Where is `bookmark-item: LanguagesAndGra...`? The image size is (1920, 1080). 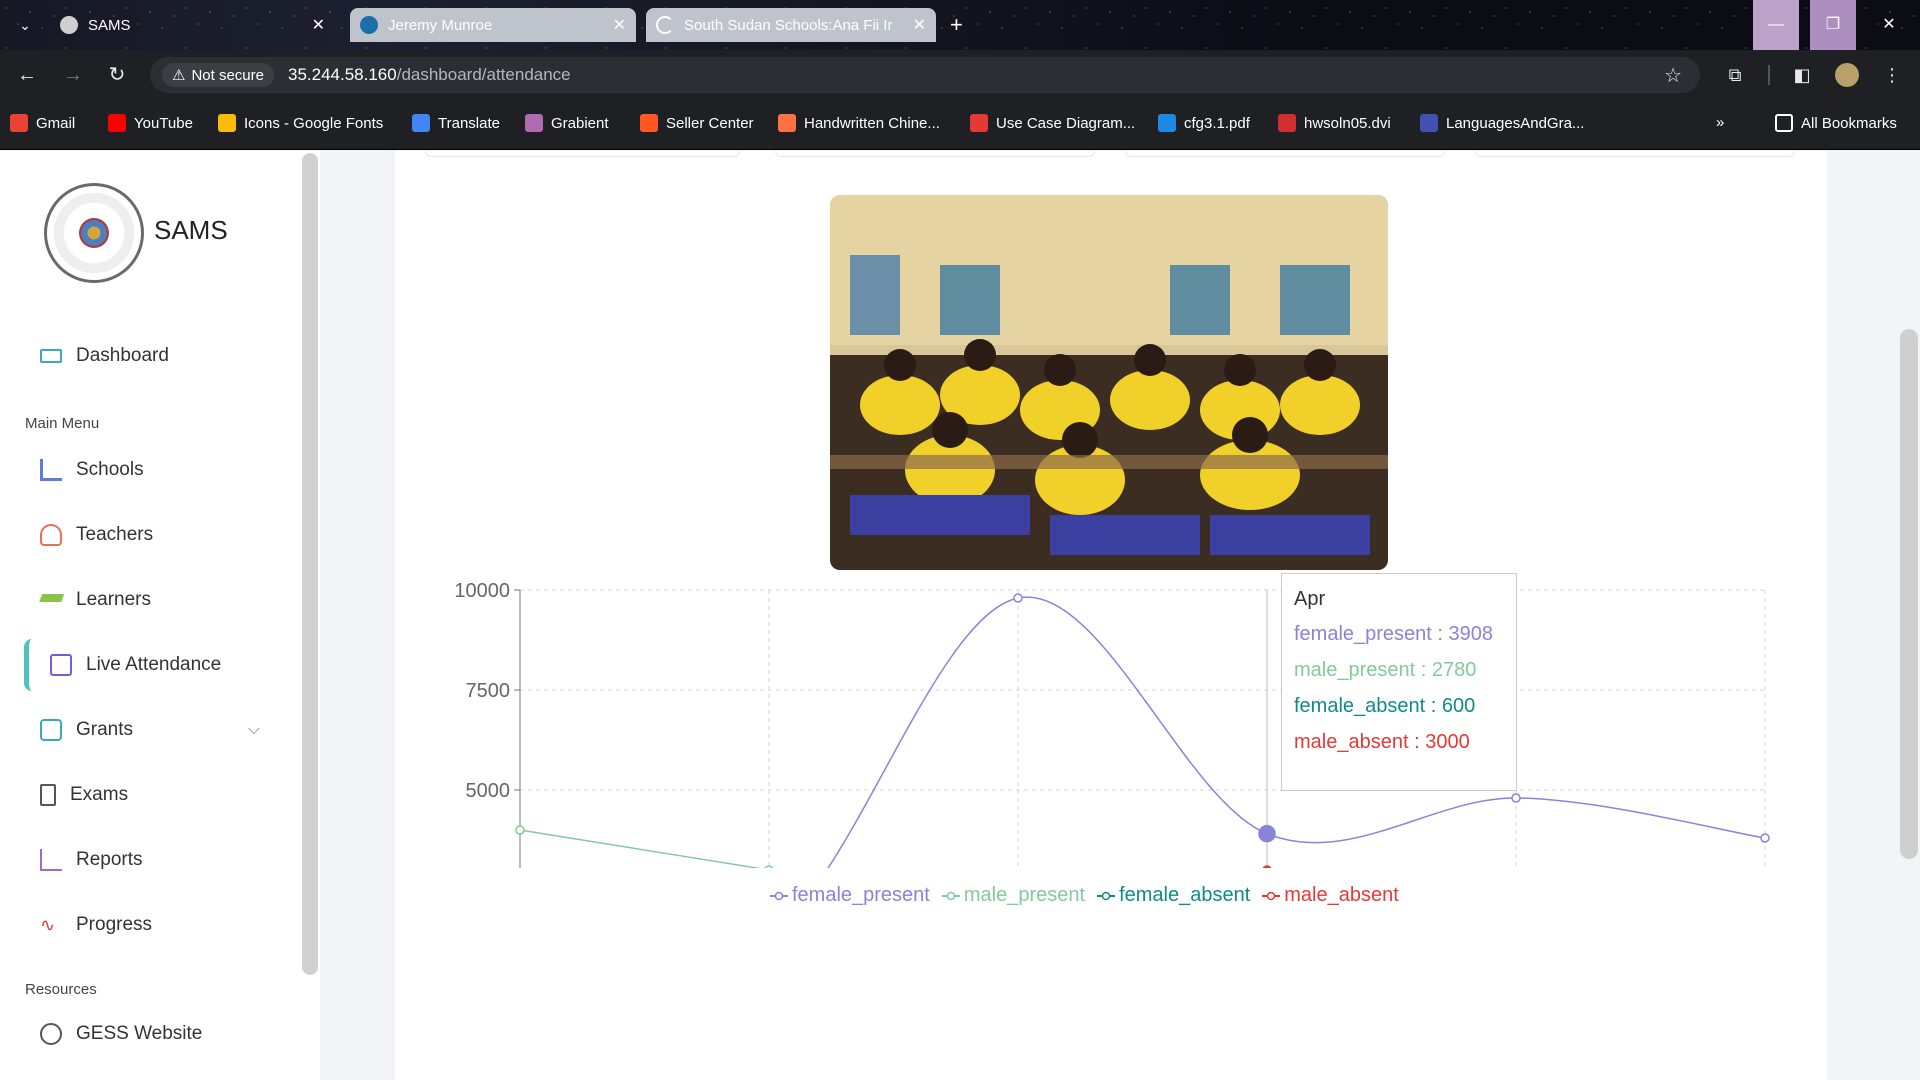 bookmark-item: LanguagesAndGra... is located at coordinates (1502, 123).